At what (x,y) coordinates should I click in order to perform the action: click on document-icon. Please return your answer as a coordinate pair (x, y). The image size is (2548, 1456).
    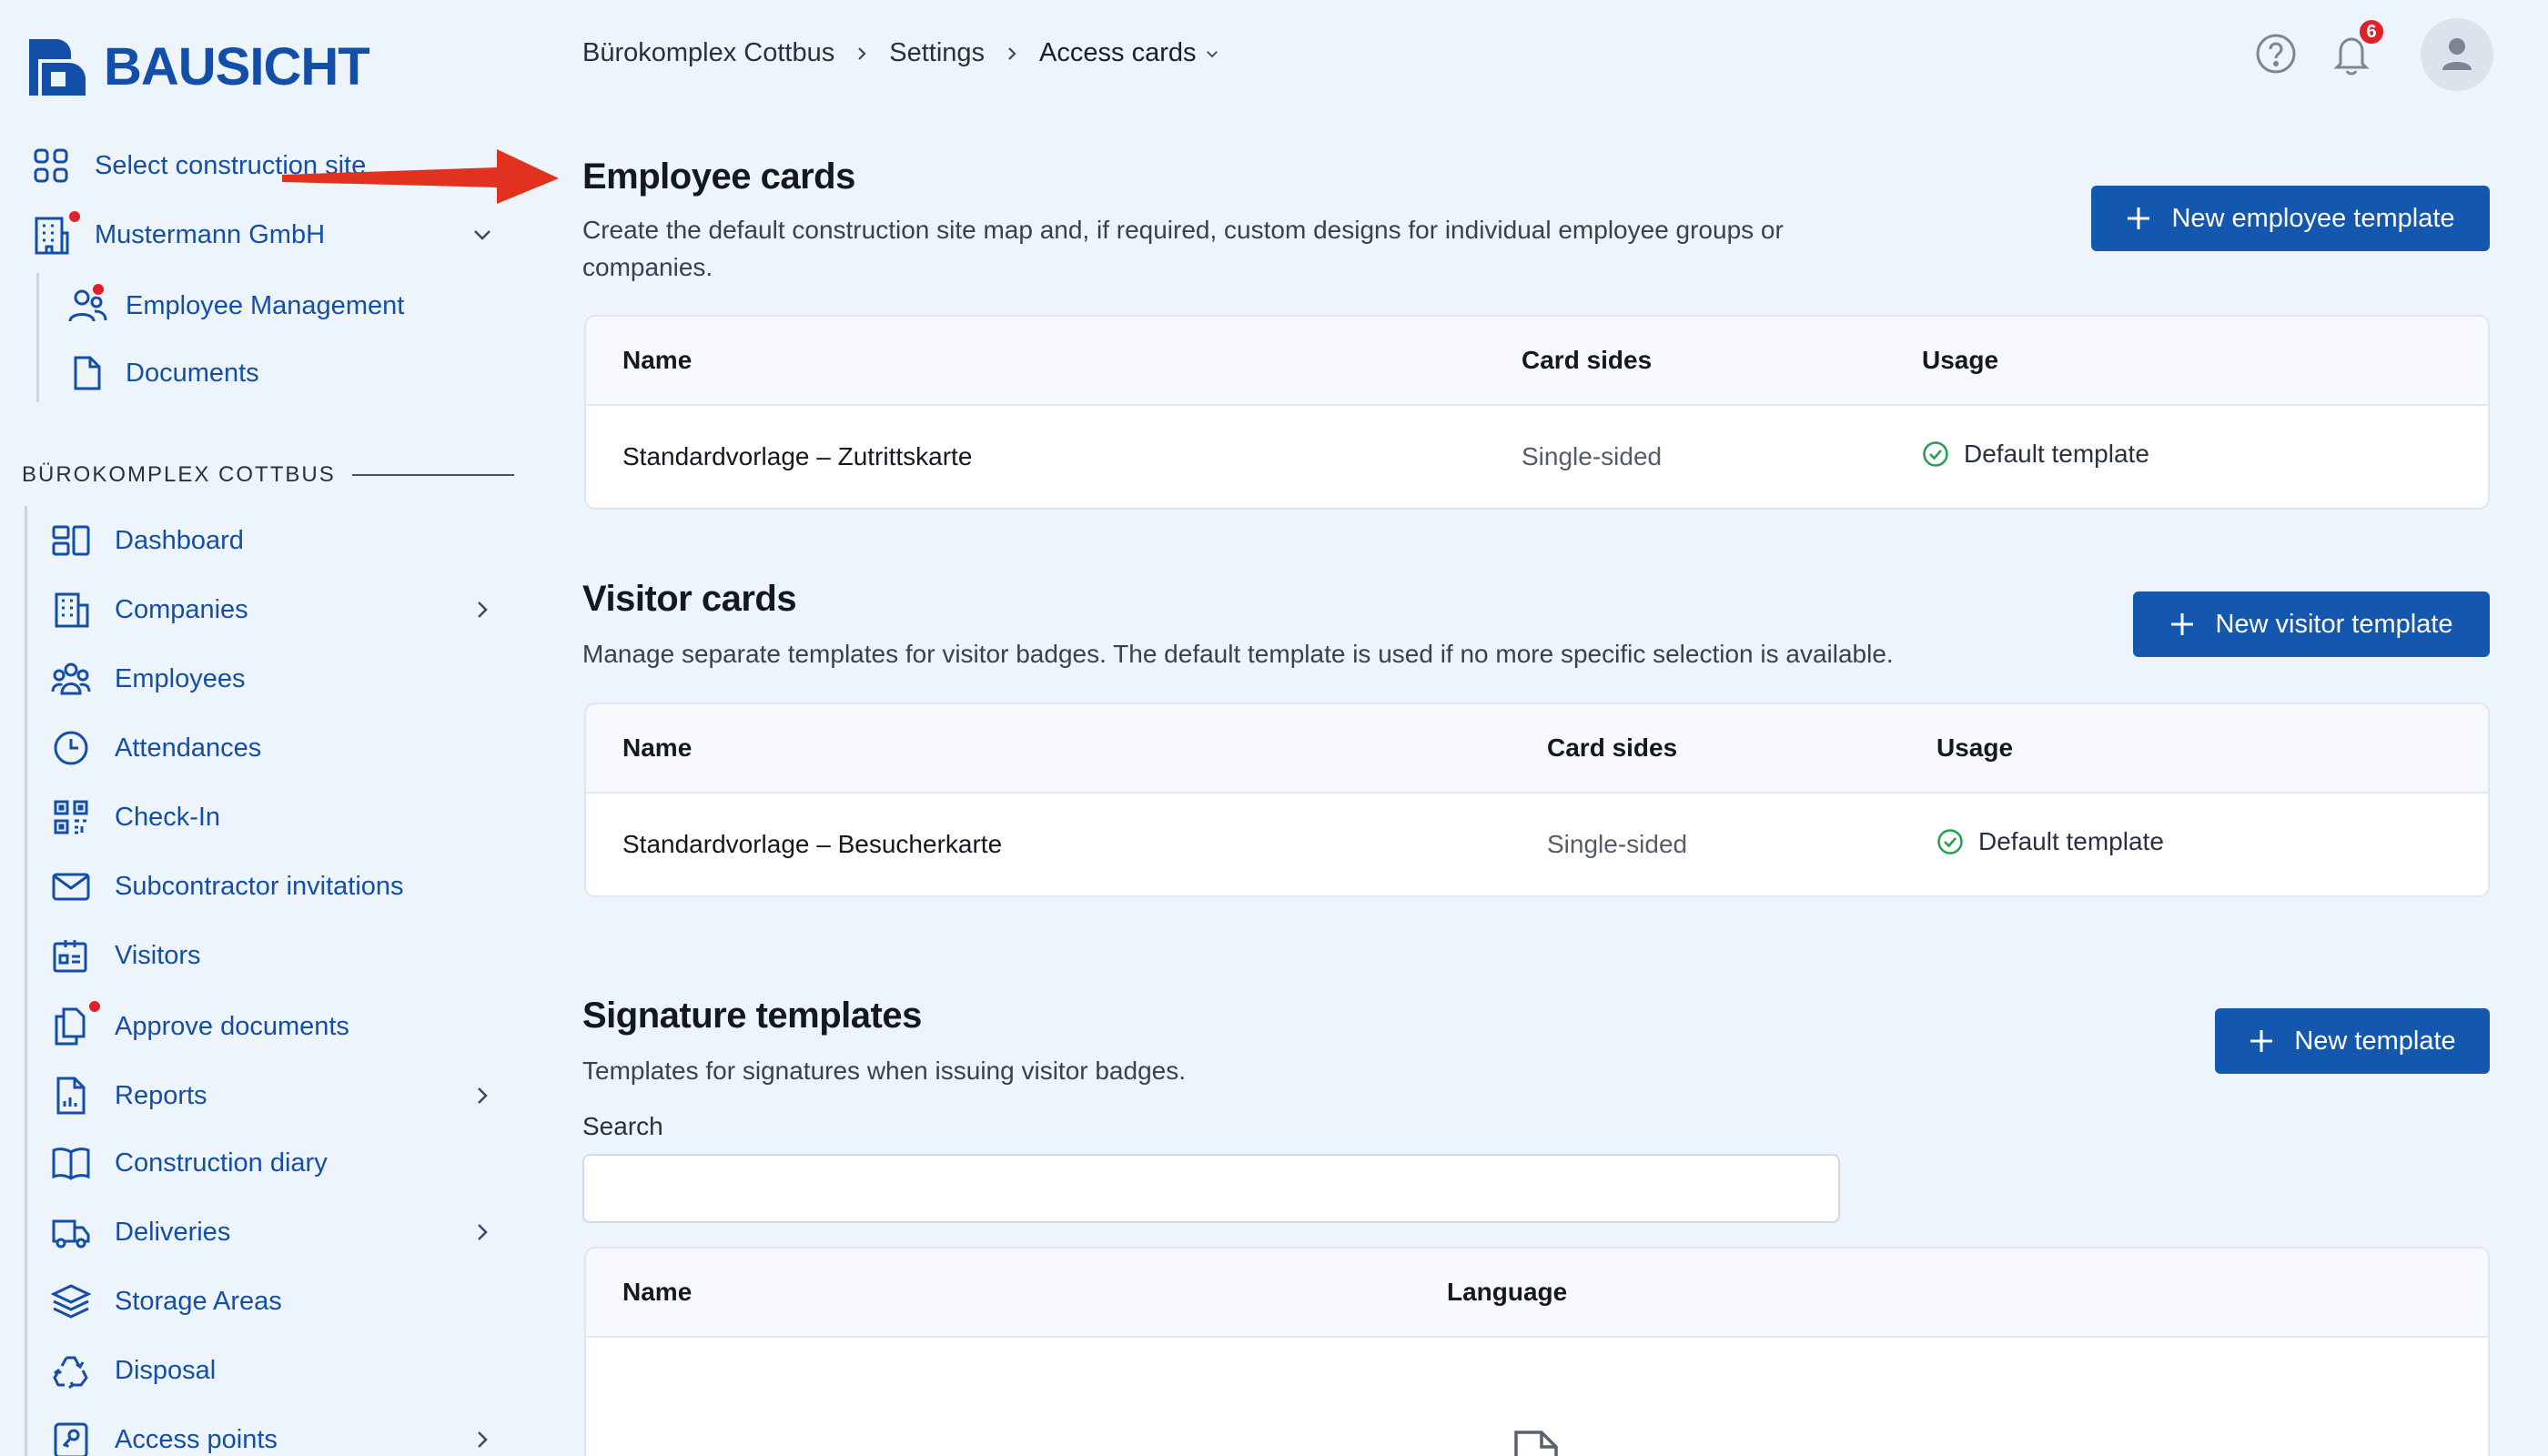
    Looking at the image, I should click on (88, 373).